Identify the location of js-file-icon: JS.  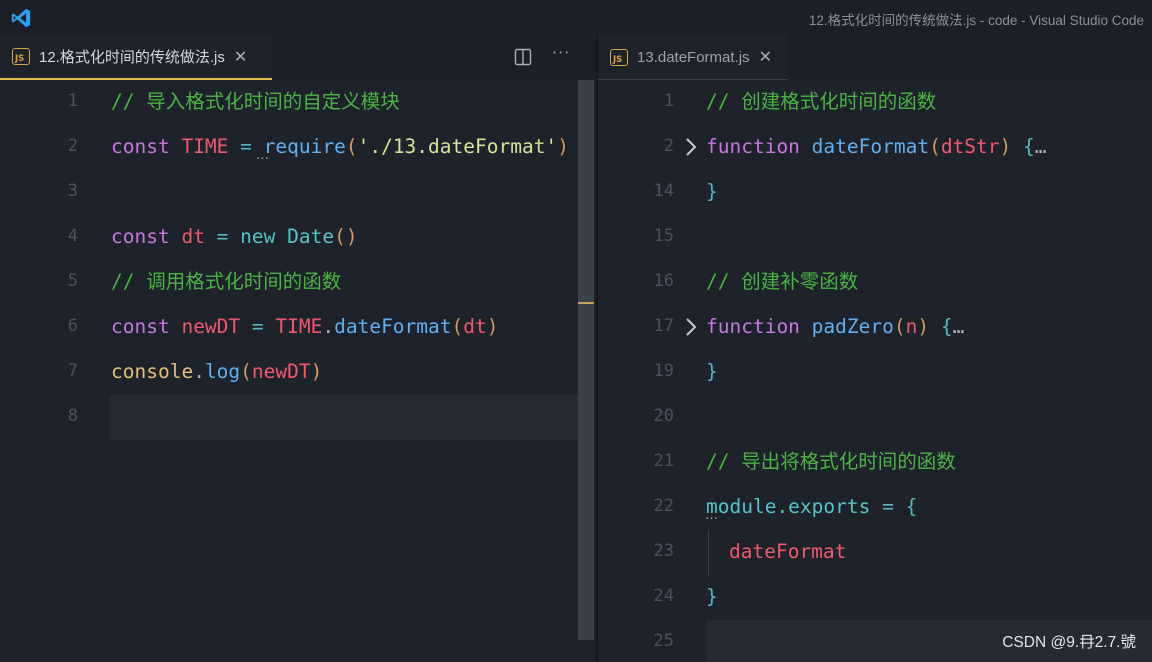
(619, 57).